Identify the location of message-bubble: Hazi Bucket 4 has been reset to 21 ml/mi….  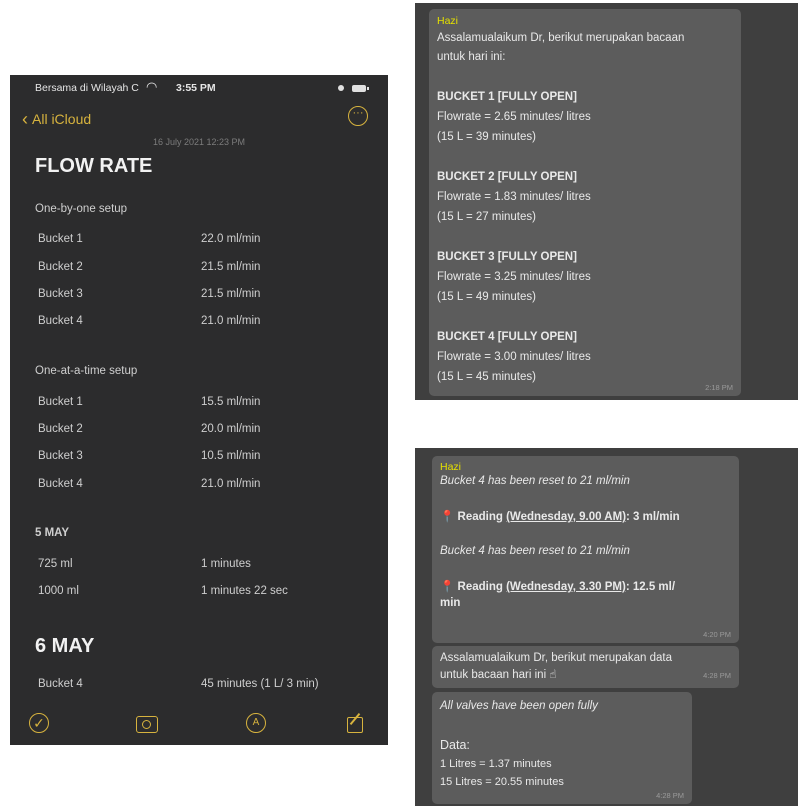
(585, 549).